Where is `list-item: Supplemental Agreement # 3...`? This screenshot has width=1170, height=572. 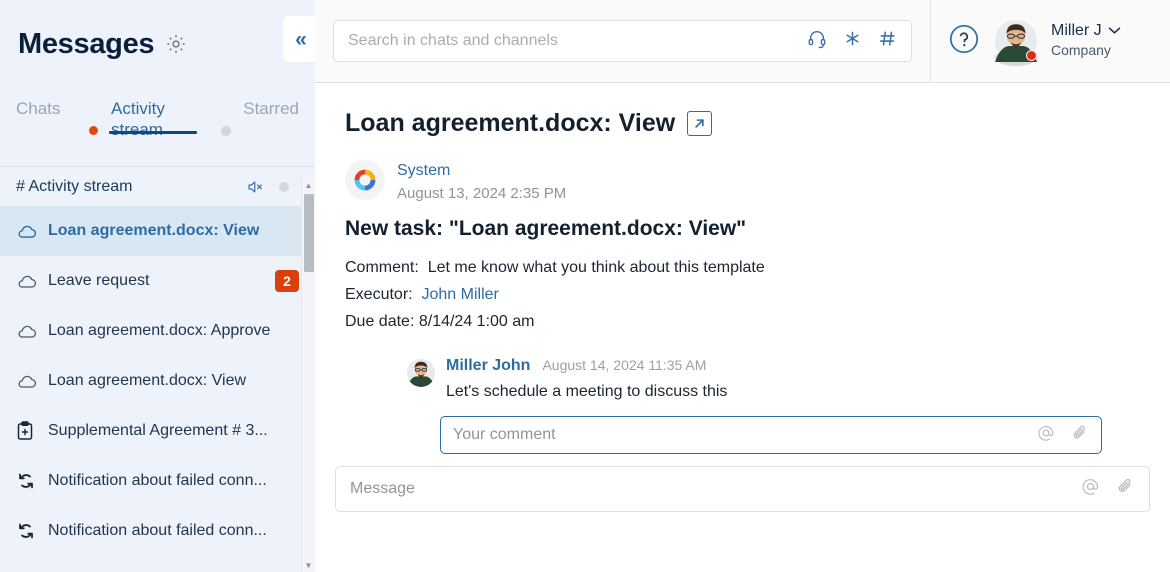
list-item: Supplemental Agreement # 3... is located at coordinates (157, 431).